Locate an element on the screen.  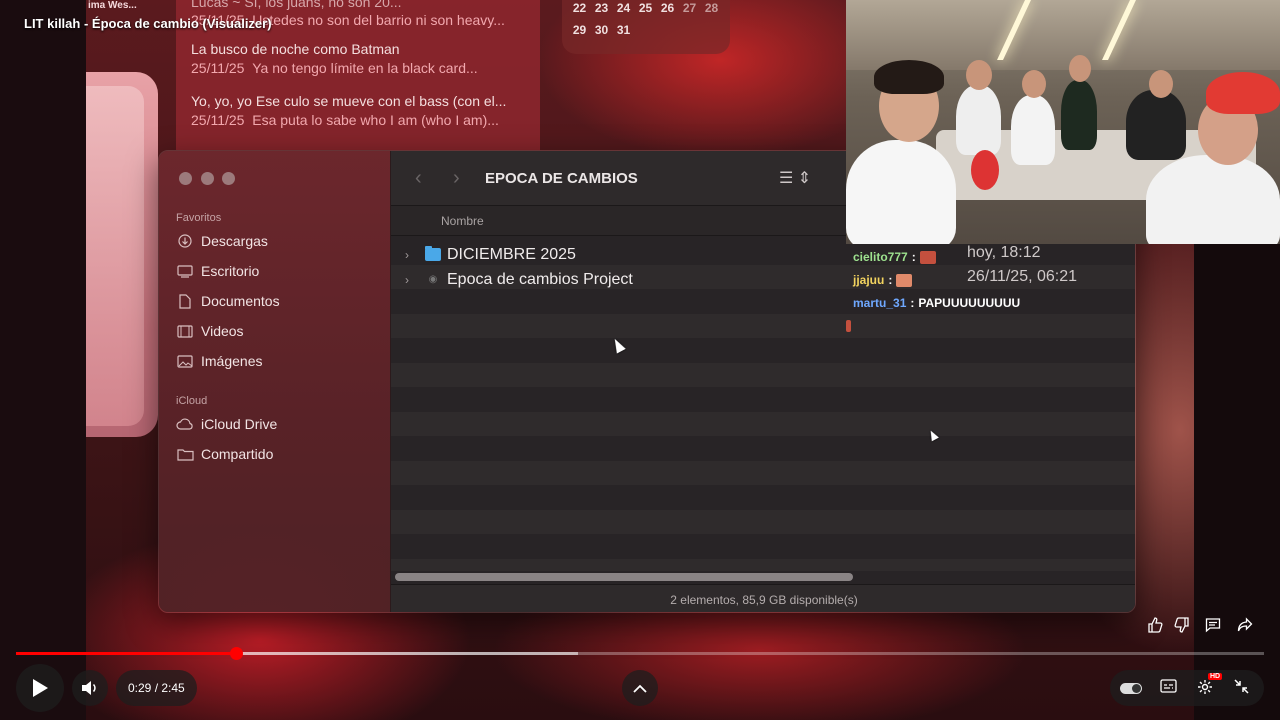
horizontal-scrollbar is located at coordinates (624, 577).